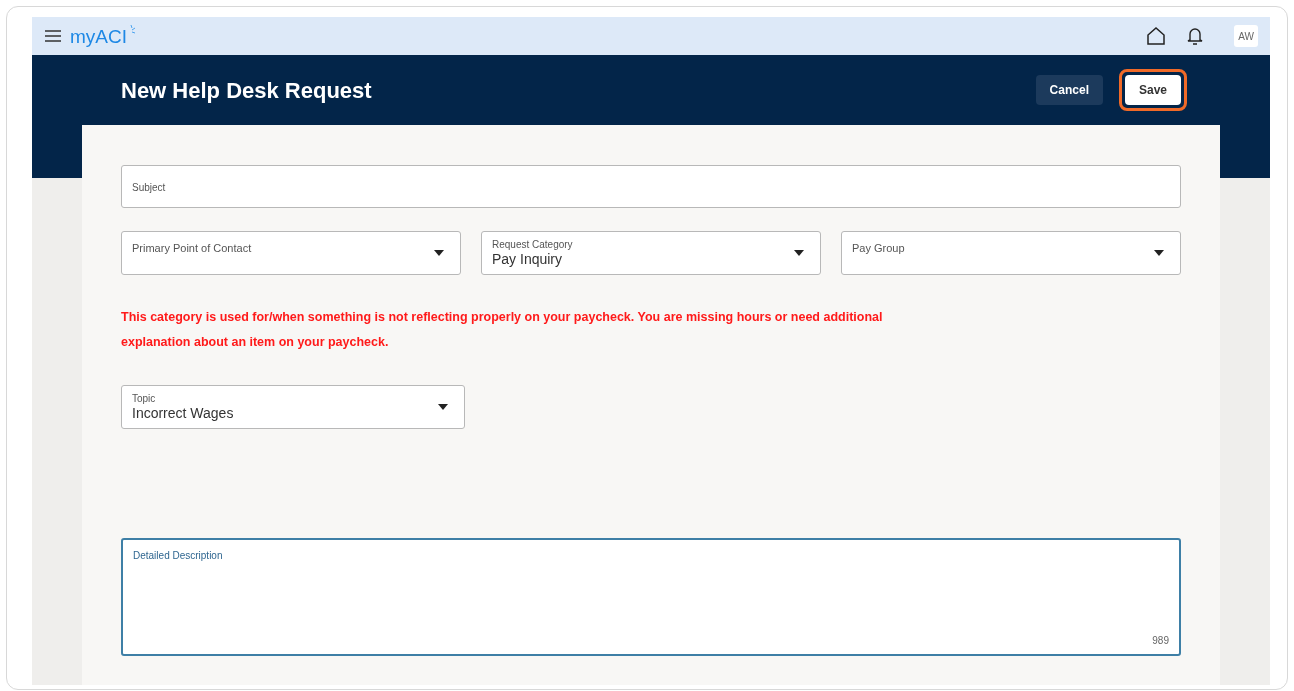 Image resolution: width=1294 pixels, height=691 pixels. Describe the element at coordinates (293, 407) in the screenshot. I see `dropdown-field: Topic Incorrect Wages` at that location.